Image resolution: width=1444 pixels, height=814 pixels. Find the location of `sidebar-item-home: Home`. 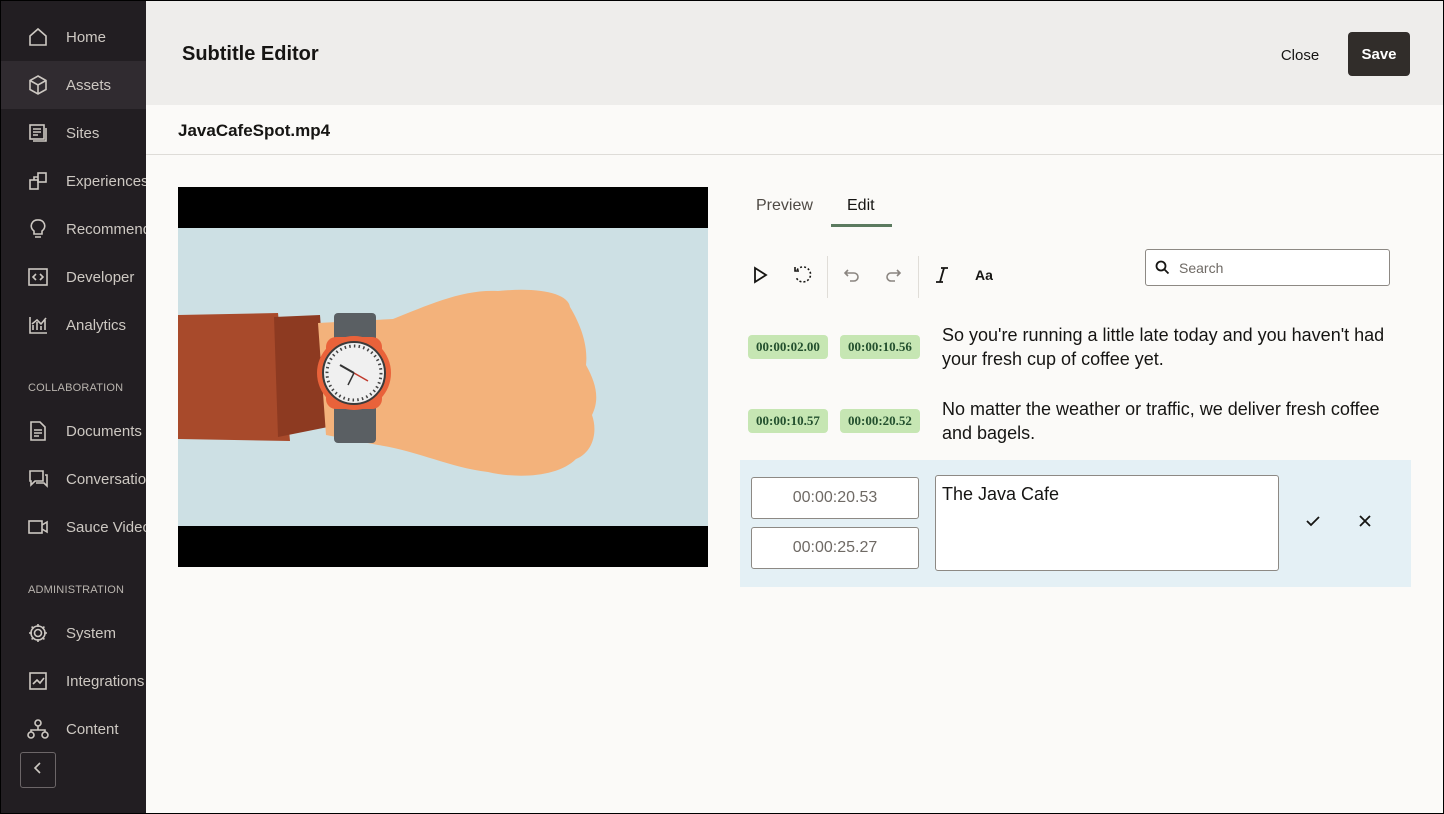

sidebar-item-home: Home is located at coordinates (73, 37).